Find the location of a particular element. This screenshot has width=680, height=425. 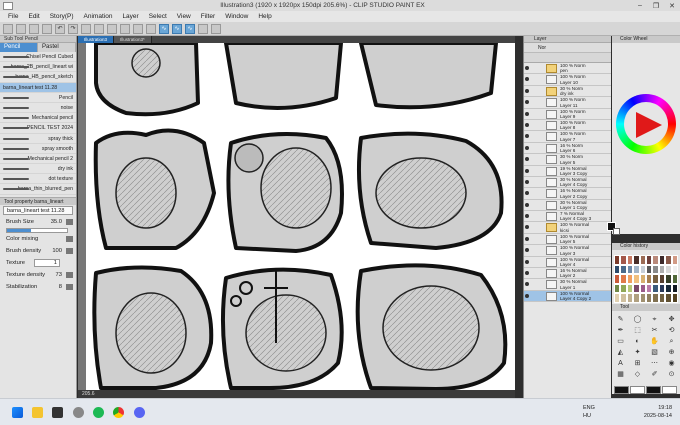

color-mixing-label: Color mixing is located at coordinates (22, 239).